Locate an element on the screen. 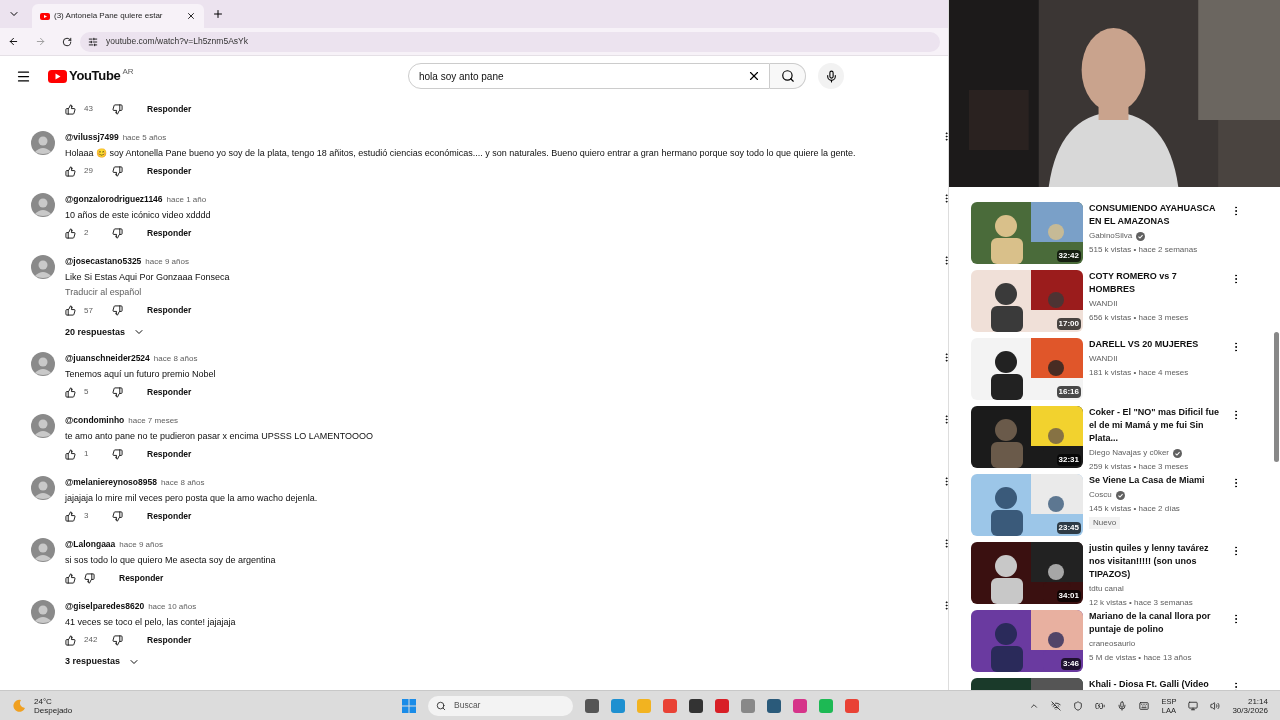 The height and width of the screenshot is (720, 1280). comment-author: @melaniereynoso8958 is located at coordinates (111, 482).